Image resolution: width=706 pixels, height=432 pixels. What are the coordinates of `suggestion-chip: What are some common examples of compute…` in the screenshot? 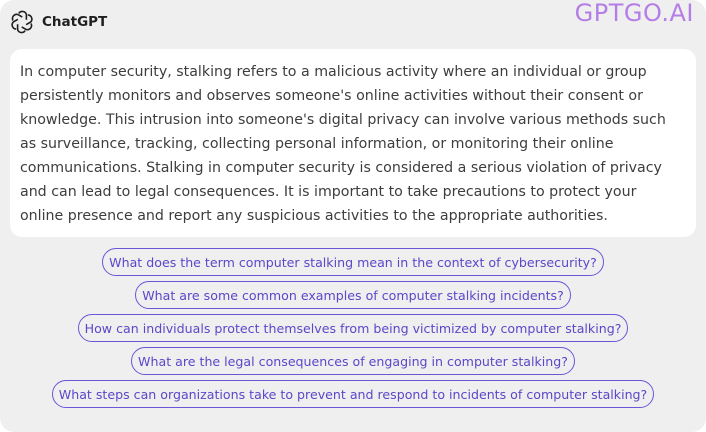 It's located at (353, 295).